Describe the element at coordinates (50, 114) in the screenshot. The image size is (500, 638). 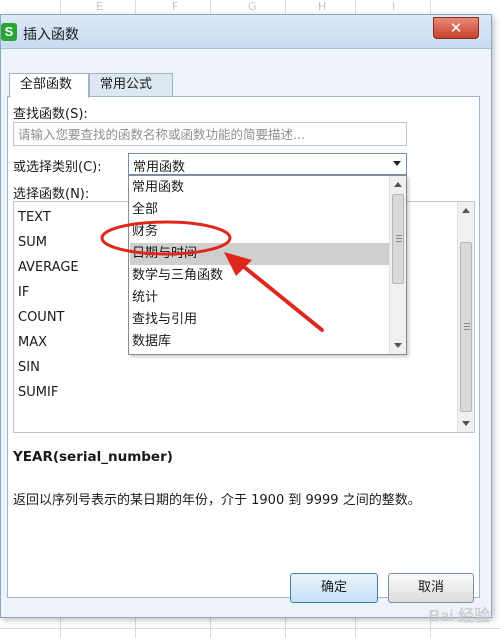
I see `search-label: 查找函数(S):` at that location.